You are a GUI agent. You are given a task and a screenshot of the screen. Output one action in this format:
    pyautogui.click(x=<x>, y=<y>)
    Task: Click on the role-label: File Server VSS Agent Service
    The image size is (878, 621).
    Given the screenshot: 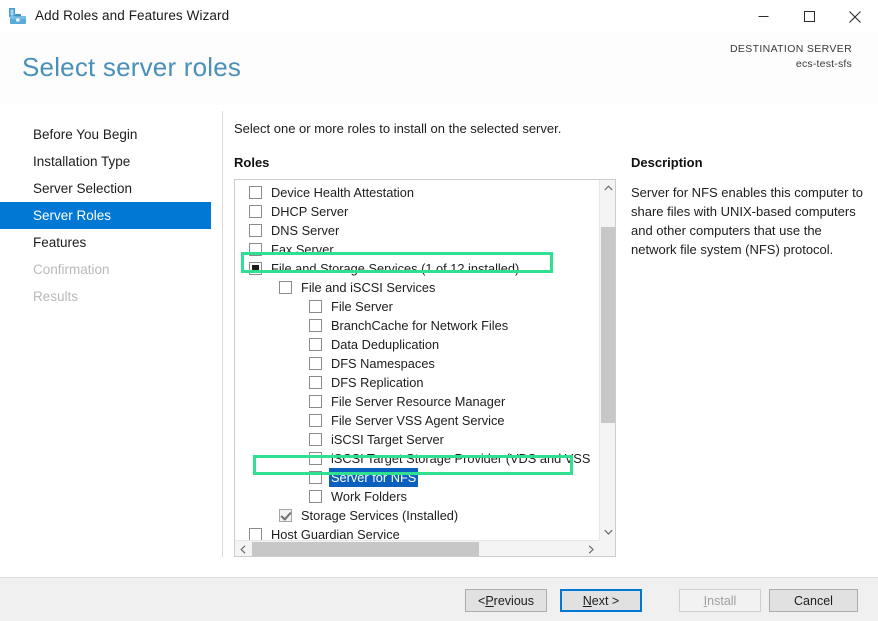 What is the action you would take?
    pyautogui.click(x=418, y=420)
    